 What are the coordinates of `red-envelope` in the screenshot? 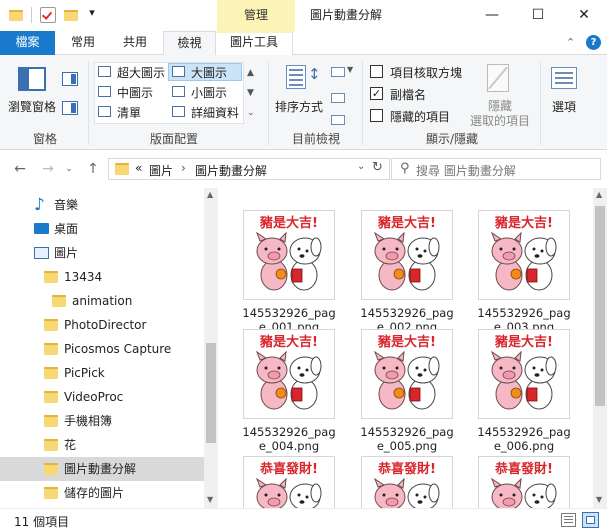 It's located at (532, 275).